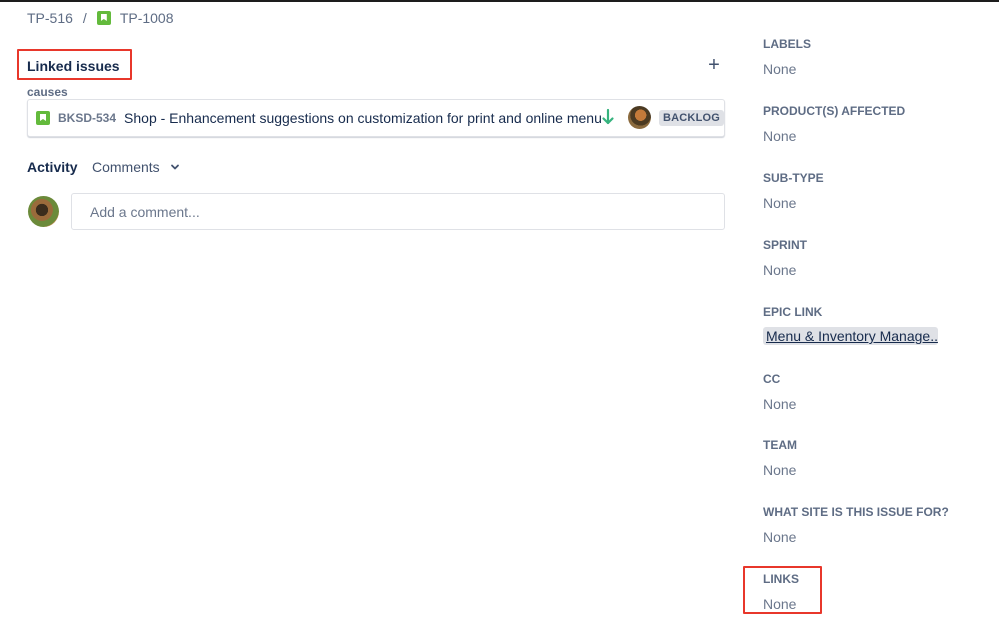 The image size is (999, 643). Describe the element at coordinates (499, 1) in the screenshot. I see `top-border` at that location.